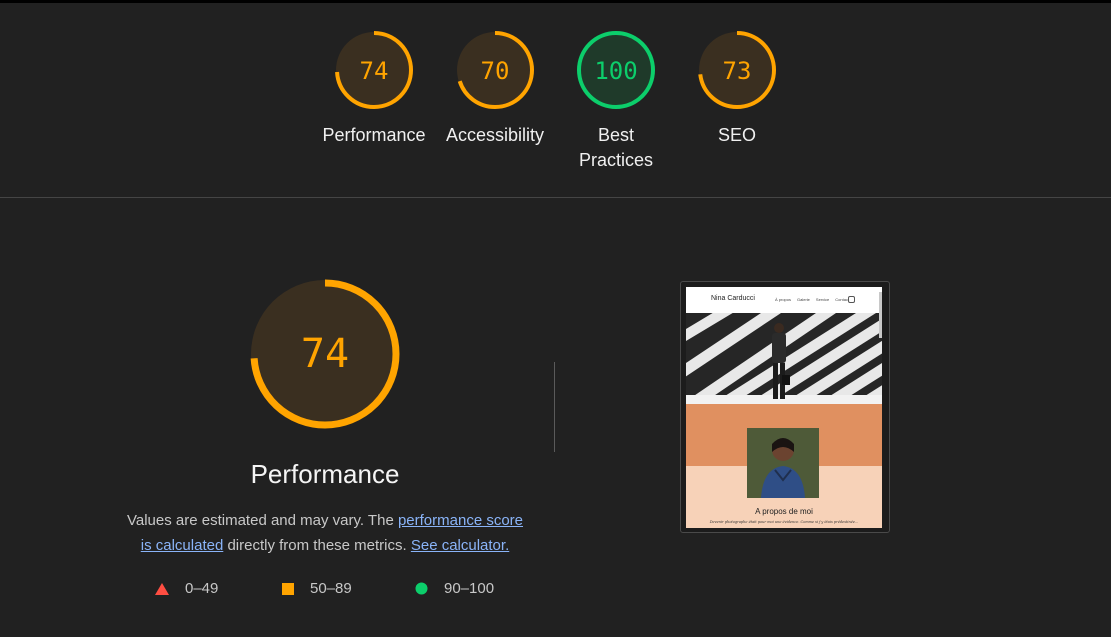 This screenshot has width=1111, height=637. I want to click on performance-title: Performance, so click(325, 474).